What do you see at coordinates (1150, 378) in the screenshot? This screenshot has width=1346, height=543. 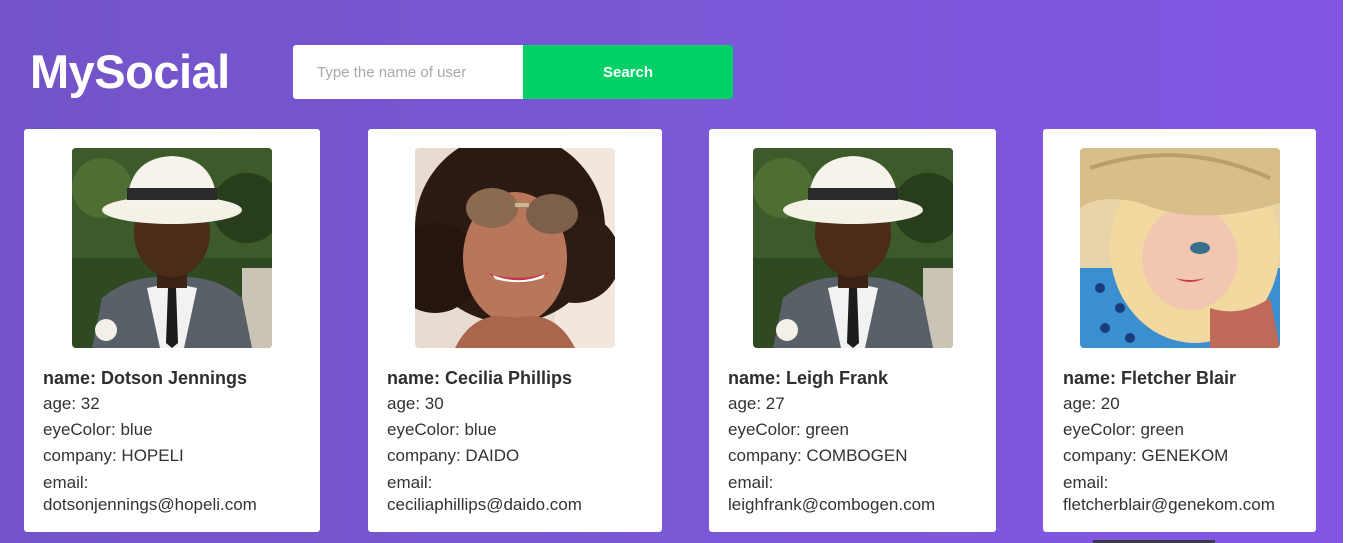 I see `user-name: name: Fletcher Blair` at bounding box center [1150, 378].